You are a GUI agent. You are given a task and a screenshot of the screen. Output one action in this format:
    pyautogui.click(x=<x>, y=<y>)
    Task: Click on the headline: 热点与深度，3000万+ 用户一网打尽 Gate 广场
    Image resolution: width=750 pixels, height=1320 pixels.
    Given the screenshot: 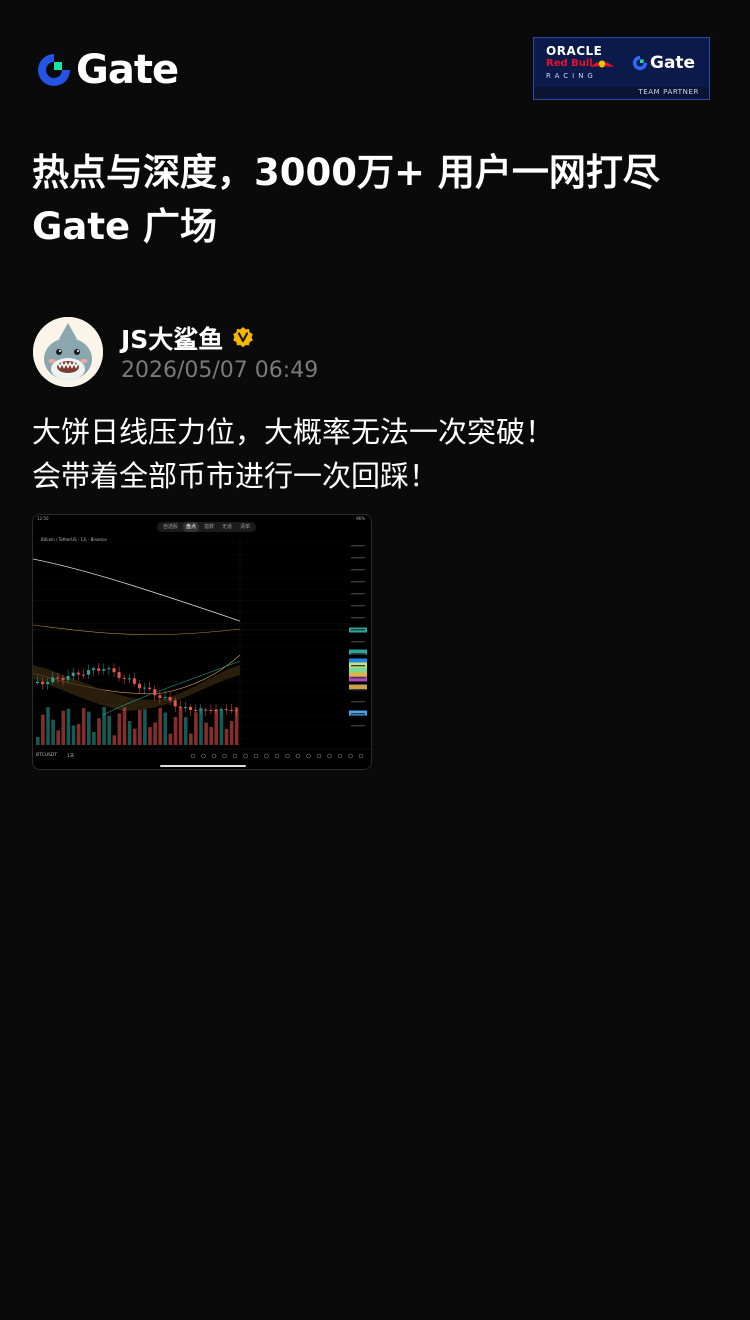 What is the action you would take?
    pyautogui.click(x=377, y=200)
    